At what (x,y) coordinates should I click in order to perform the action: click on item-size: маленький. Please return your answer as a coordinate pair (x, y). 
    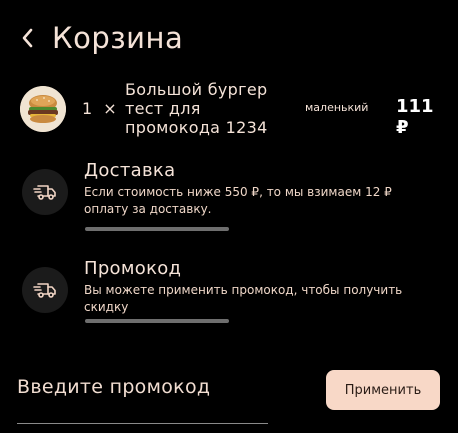
    Looking at the image, I should click on (337, 107).